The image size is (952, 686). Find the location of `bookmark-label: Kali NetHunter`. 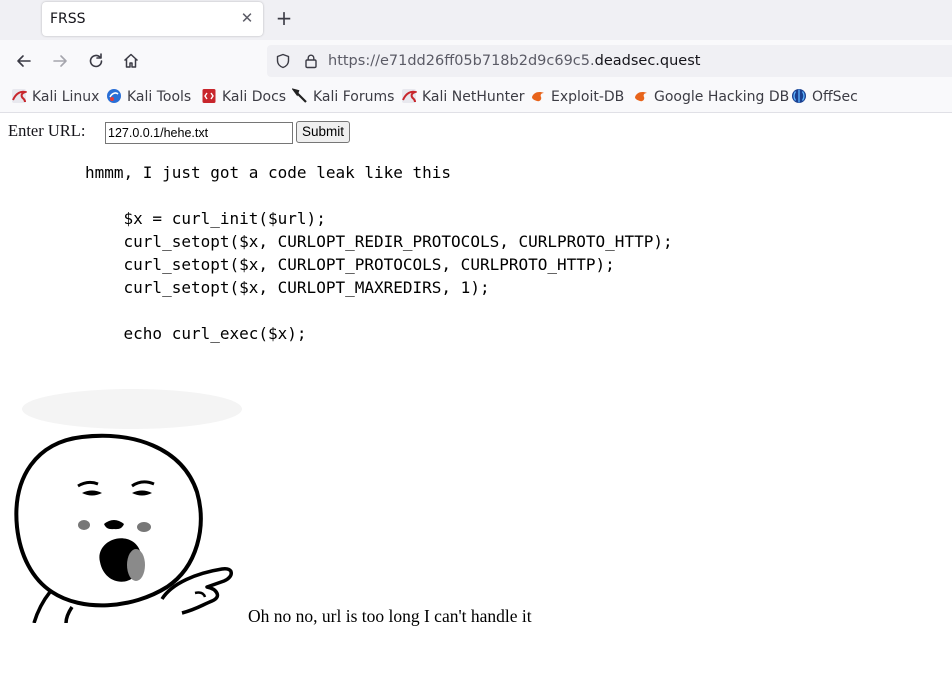

bookmark-label: Kali NetHunter is located at coordinates (473, 97).